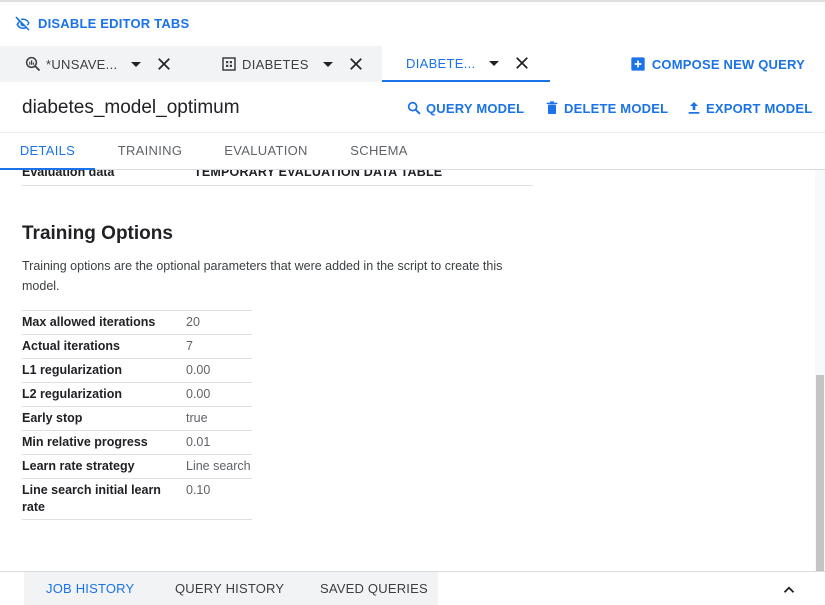 This screenshot has height=605, width=825. I want to click on query-model-label: QUERY MODEL, so click(475, 108).